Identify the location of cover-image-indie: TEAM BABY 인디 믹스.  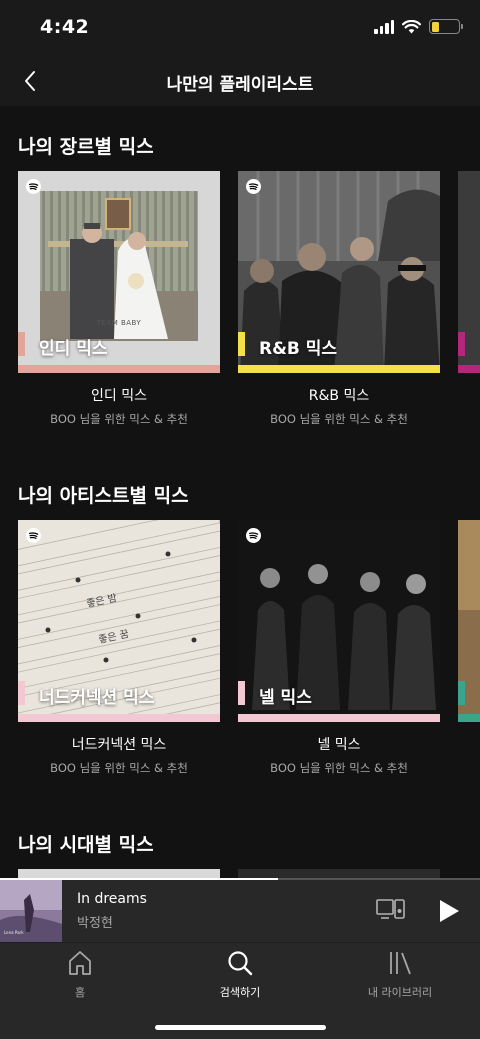
(119, 272).